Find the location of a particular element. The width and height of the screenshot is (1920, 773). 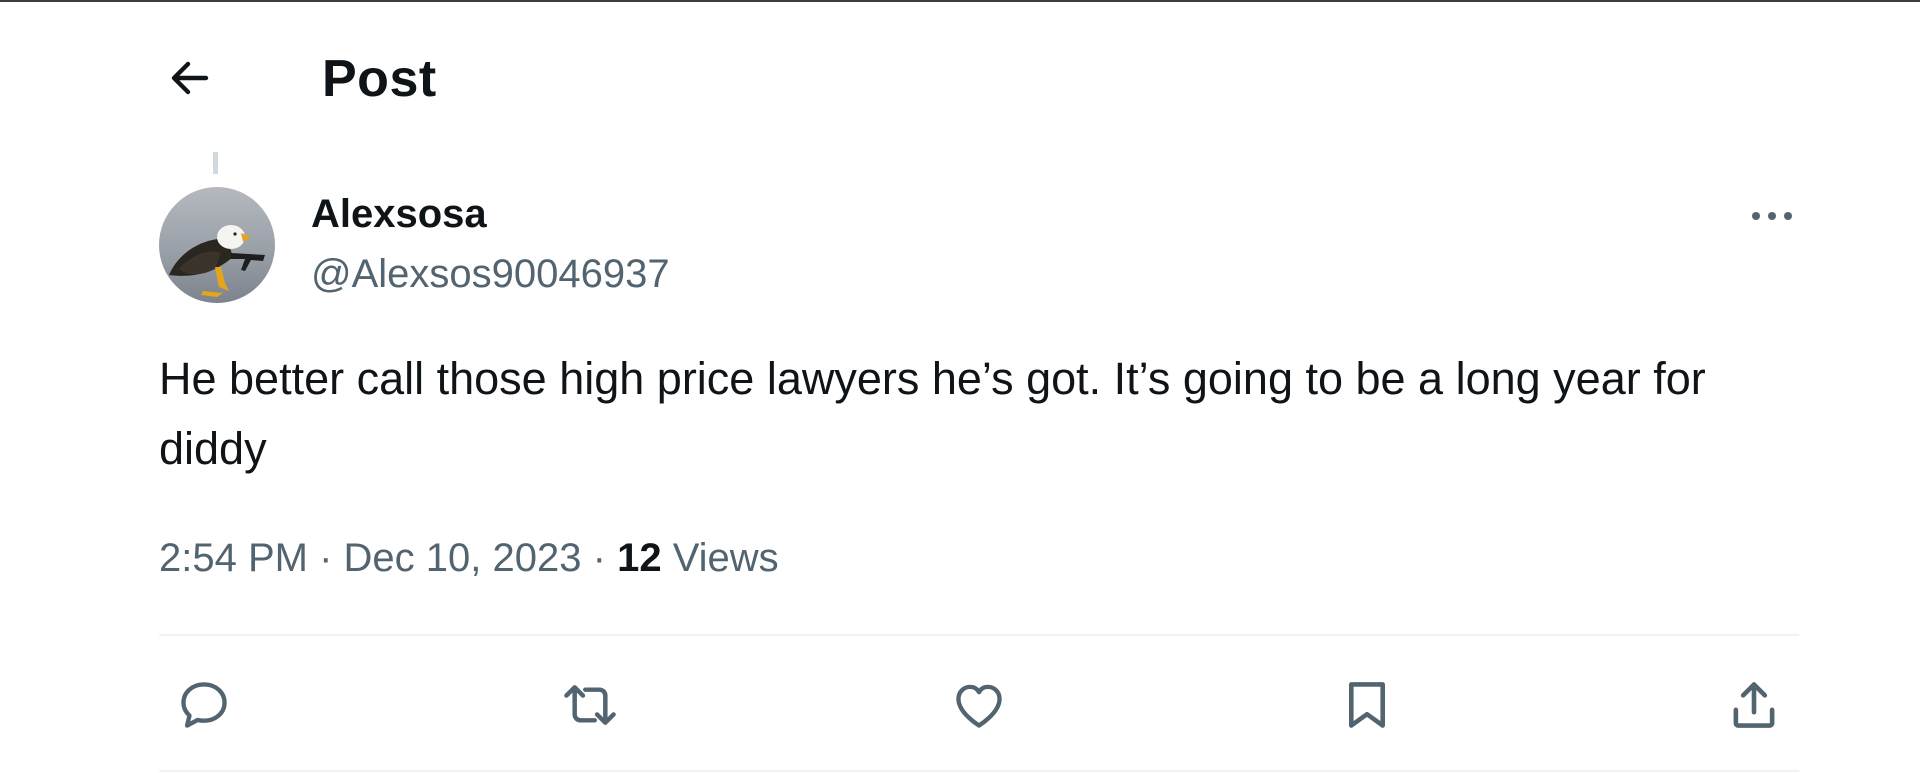

bookmark-button is located at coordinates (1367, 705).